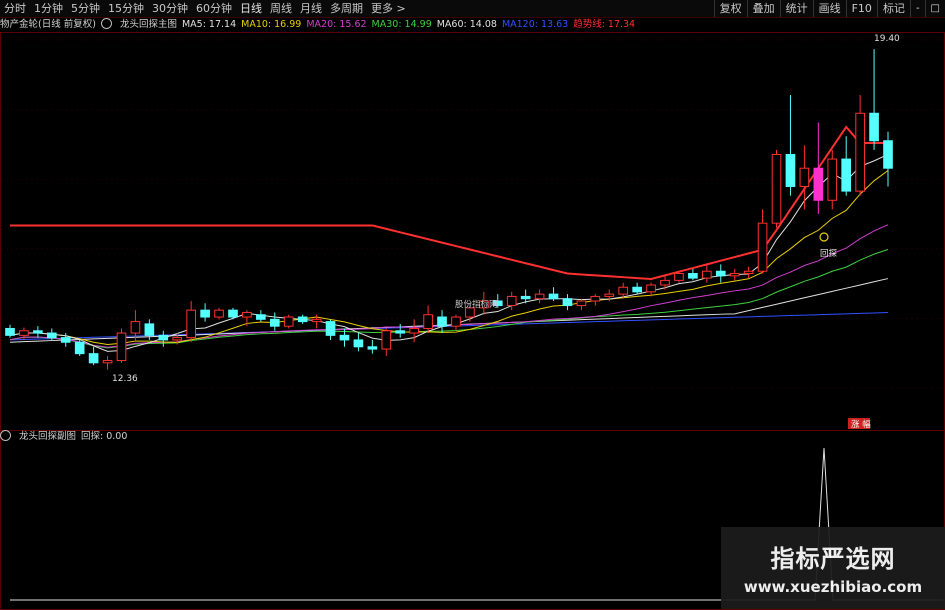 The image size is (945, 610). I want to click on watermark-title: 指标严选网, so click(833, 559).